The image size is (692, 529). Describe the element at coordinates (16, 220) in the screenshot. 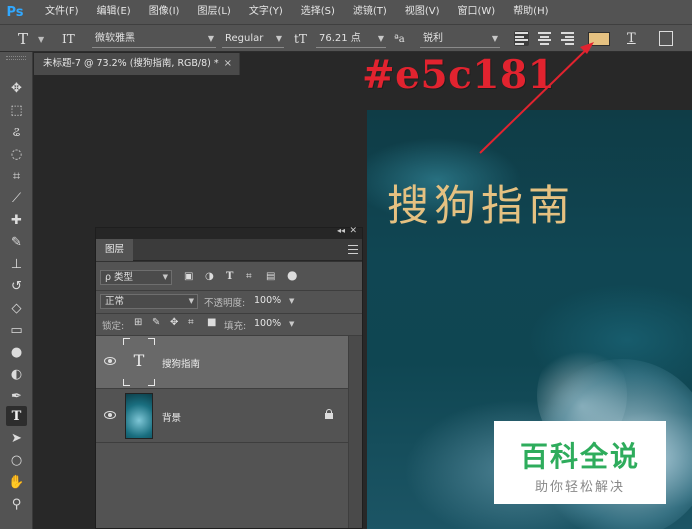

I see `healing-brush-tool-icon: ✚` at that location.